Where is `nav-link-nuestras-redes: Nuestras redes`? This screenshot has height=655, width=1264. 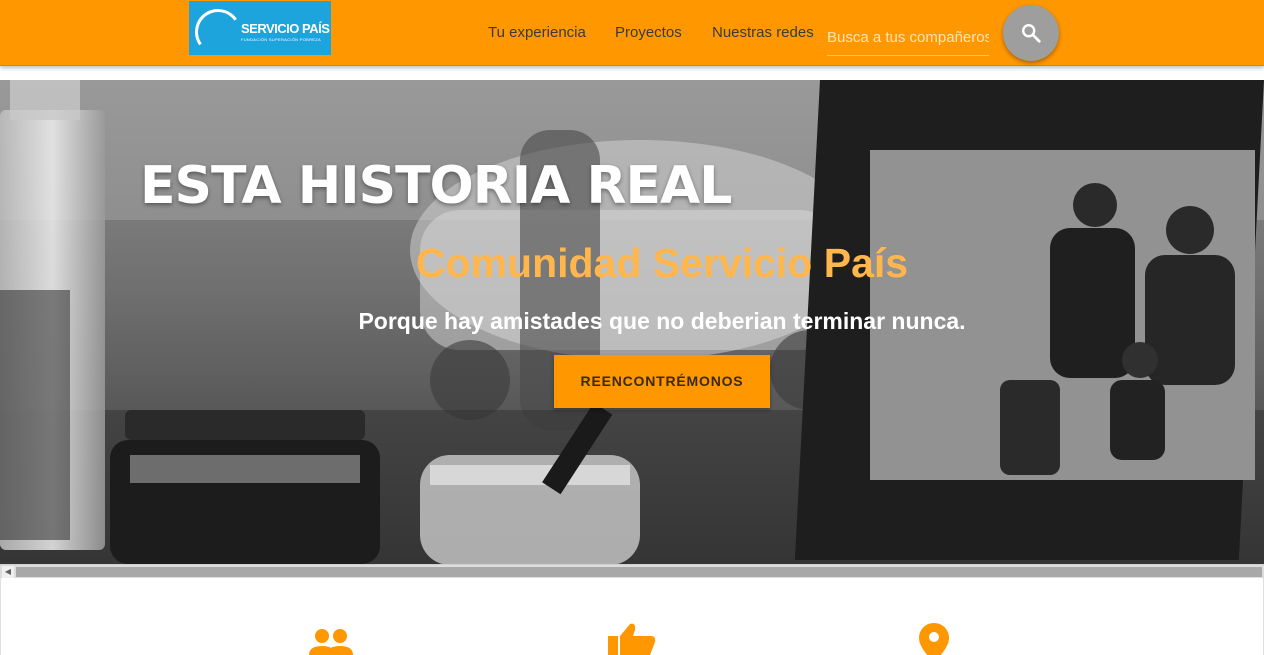
nav-link-nuestras-redes: Nuestras redes is located at coordinates (763, 32).